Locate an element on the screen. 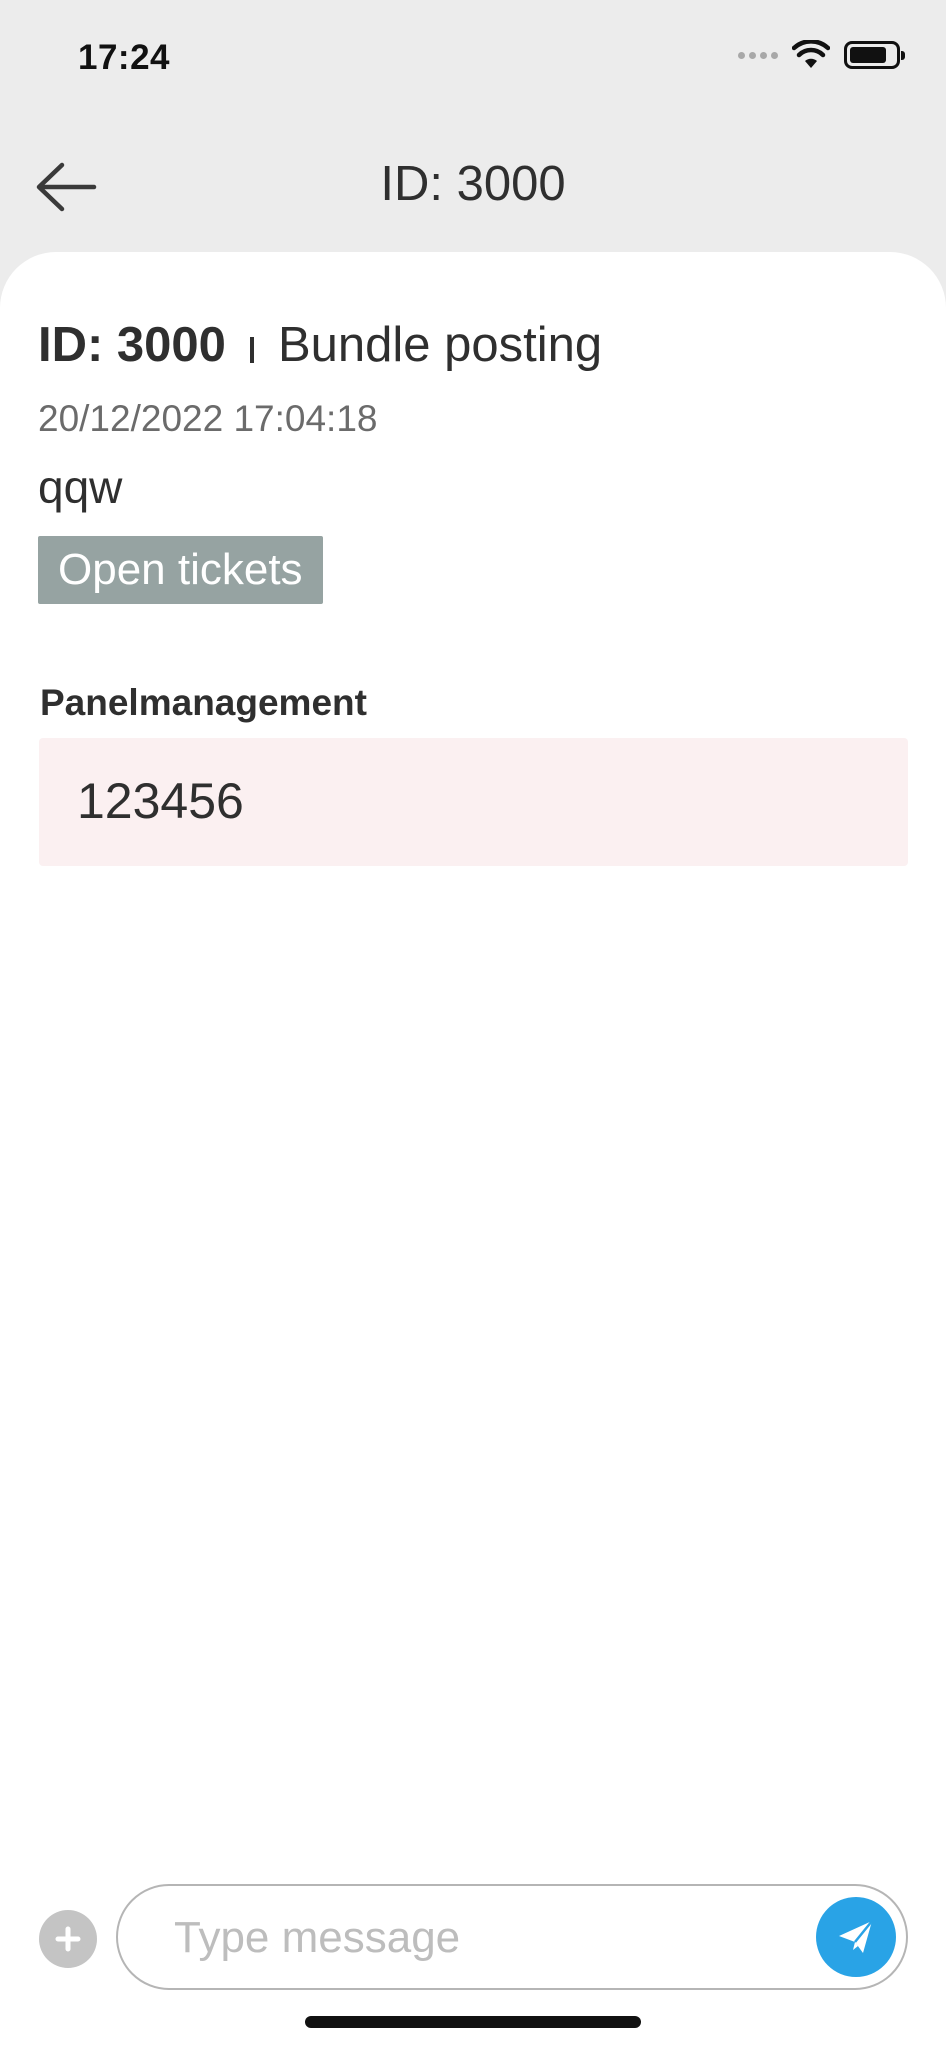  message-input is located at coordinates (484, 1938).